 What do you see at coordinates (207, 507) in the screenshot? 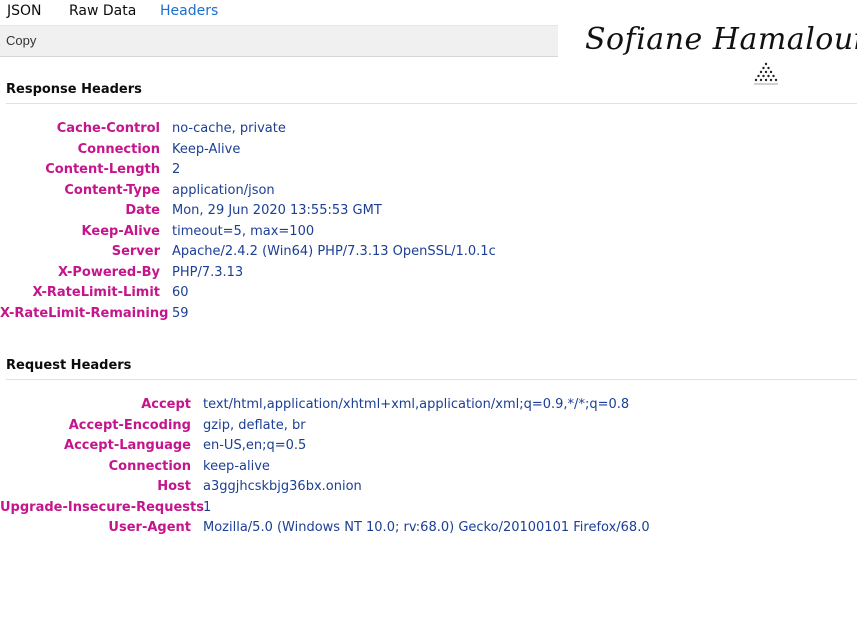
I see `header-value: 1` at bounding box center [207, 507].